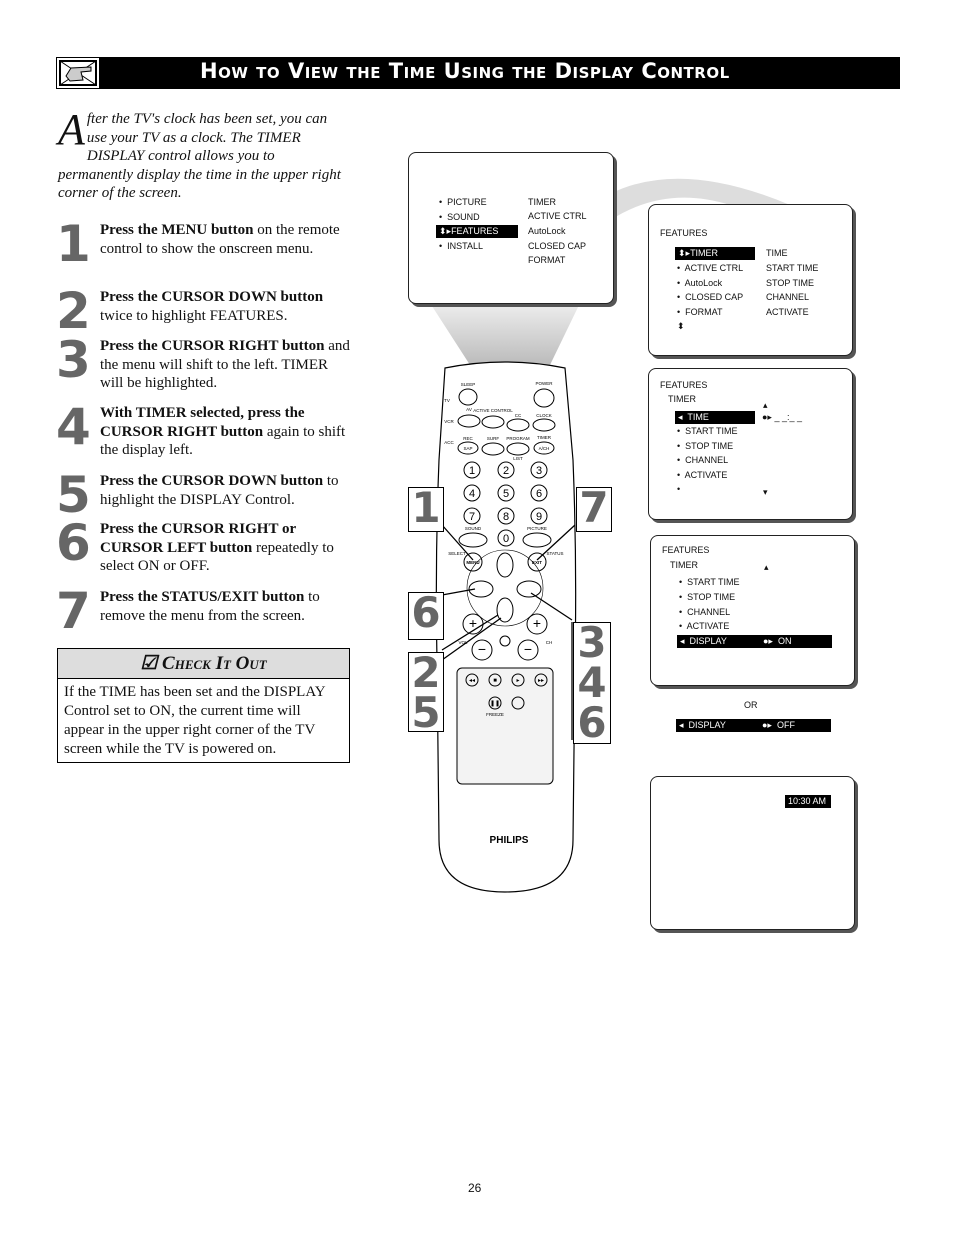 Image resolution: width=954 pixels, height=1235 pixels. What do you see at coordinates (518, 458) in the screenshot?
I see `svg-text: LIST` at bounding box center [518, 458].